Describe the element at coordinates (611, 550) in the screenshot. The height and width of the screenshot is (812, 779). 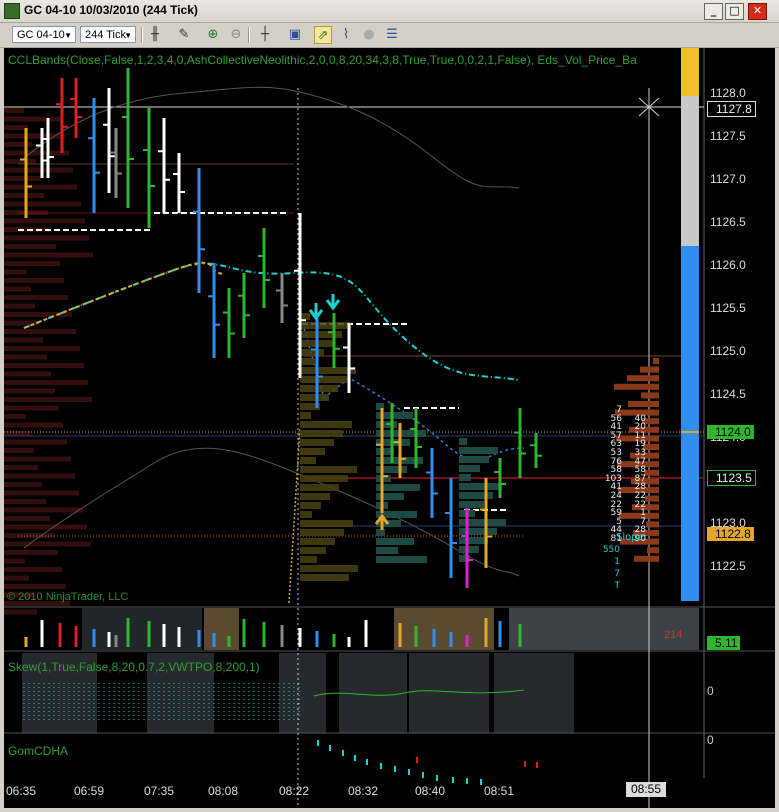
I see `slope-row: 550` at that location.